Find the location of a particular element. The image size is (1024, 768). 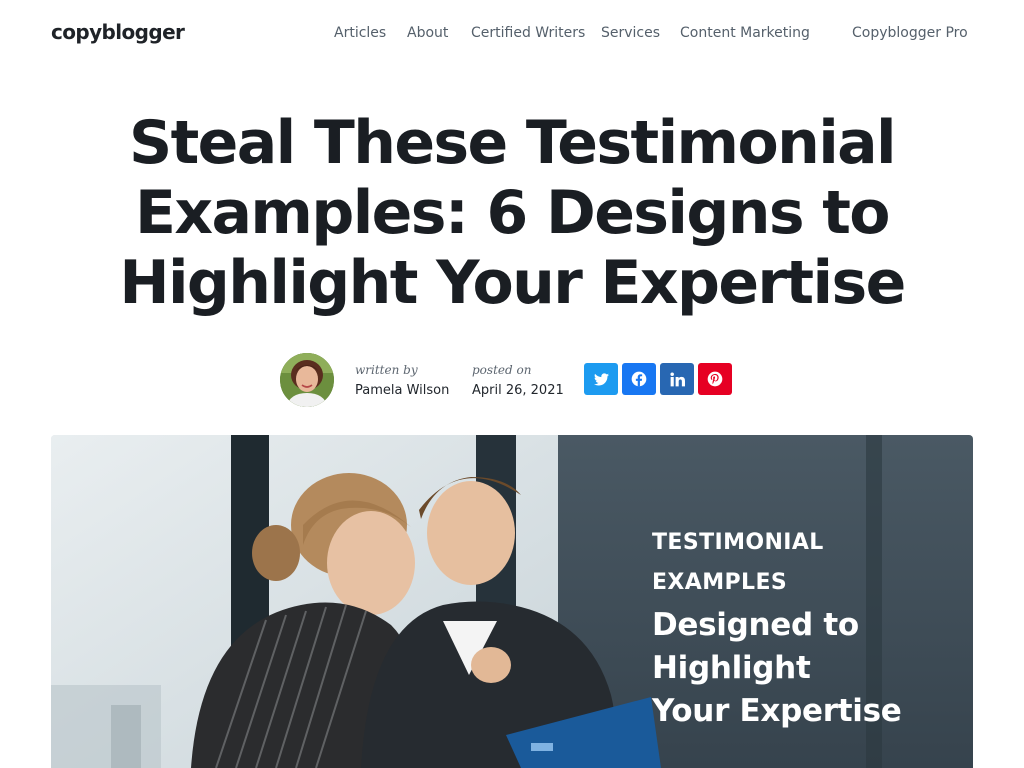

linkedin-icon is located at coordinates (677, 378).